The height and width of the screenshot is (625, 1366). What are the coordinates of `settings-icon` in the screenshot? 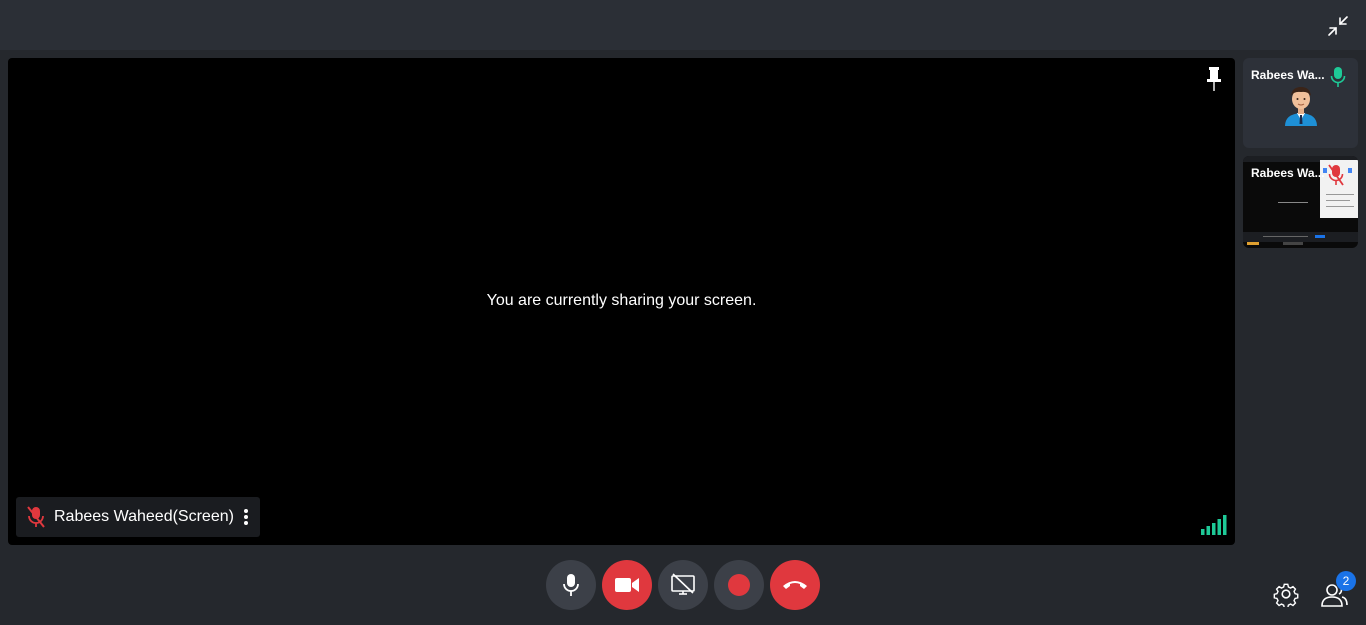 It's located at (1286, 594).